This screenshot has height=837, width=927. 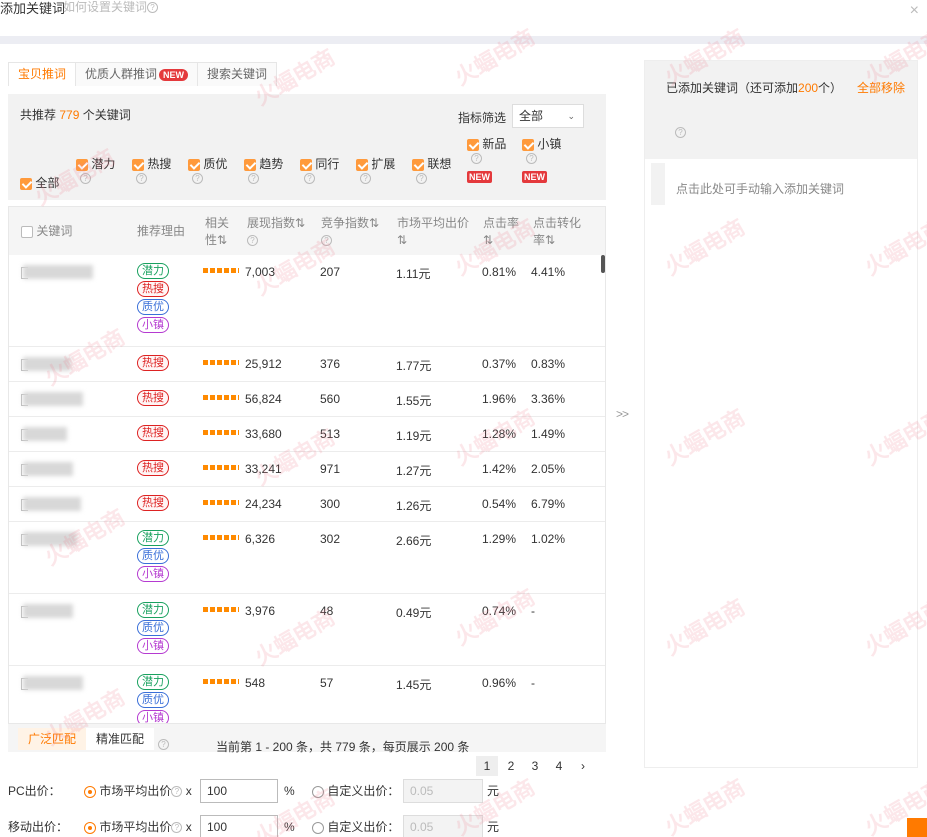 I want to click on add-arrow-icon: >>, so click(x=622, y=414).